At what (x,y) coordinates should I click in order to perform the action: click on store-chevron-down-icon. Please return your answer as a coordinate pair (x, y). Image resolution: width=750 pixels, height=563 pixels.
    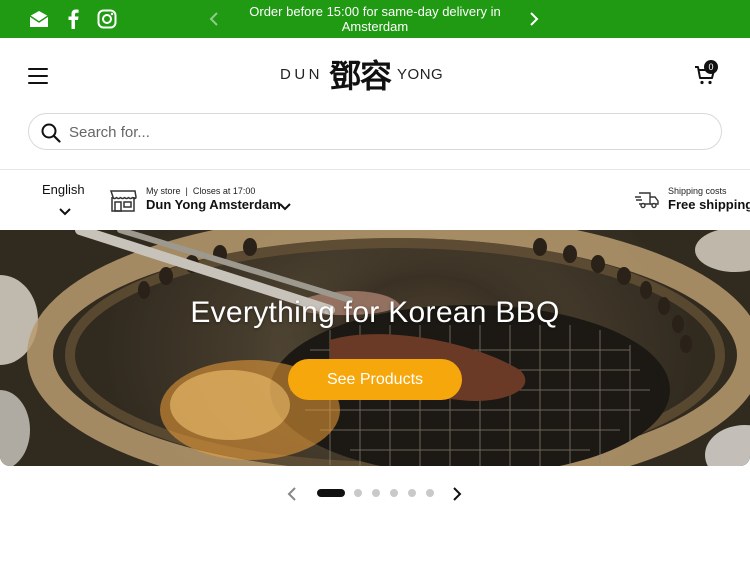
    Looking at the image, I should click on (285, 208).